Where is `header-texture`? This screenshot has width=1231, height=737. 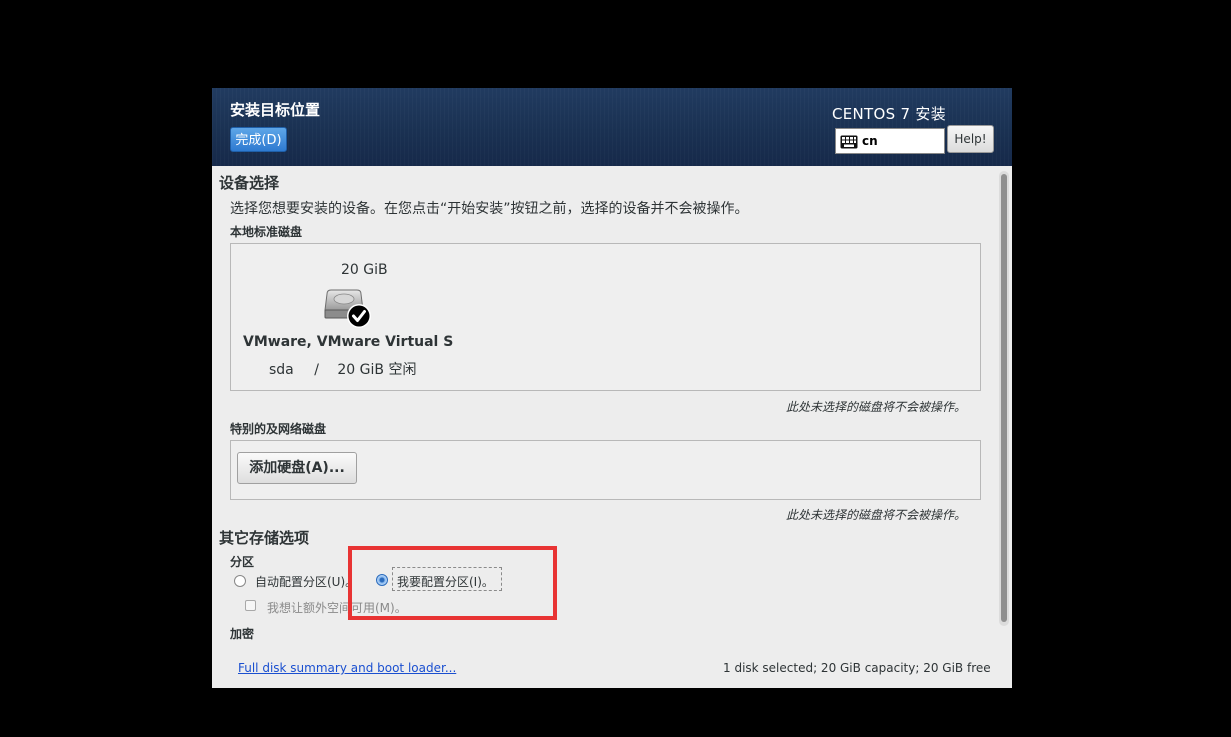
header-texture is located at coordinates (612, 127).